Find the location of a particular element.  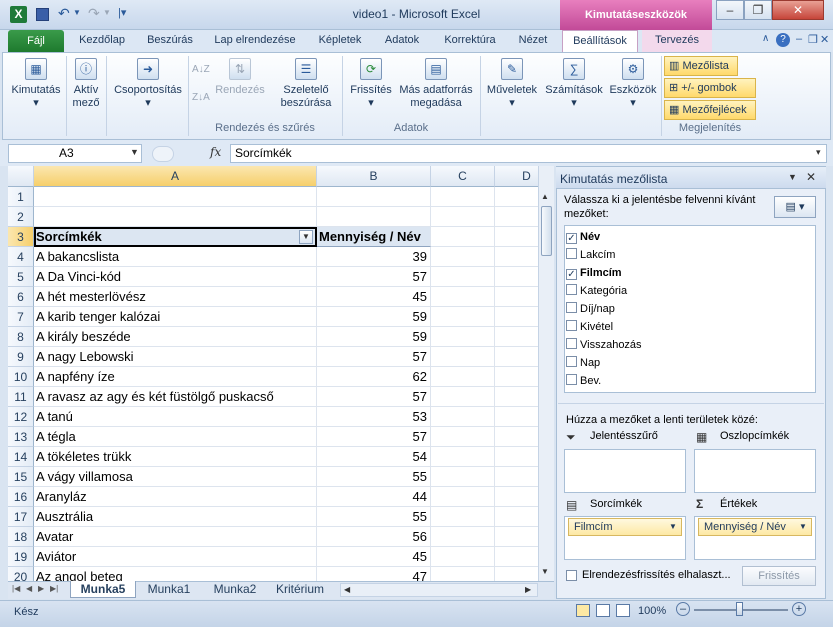

field-item: Nap is located at coordinates (583, 363).